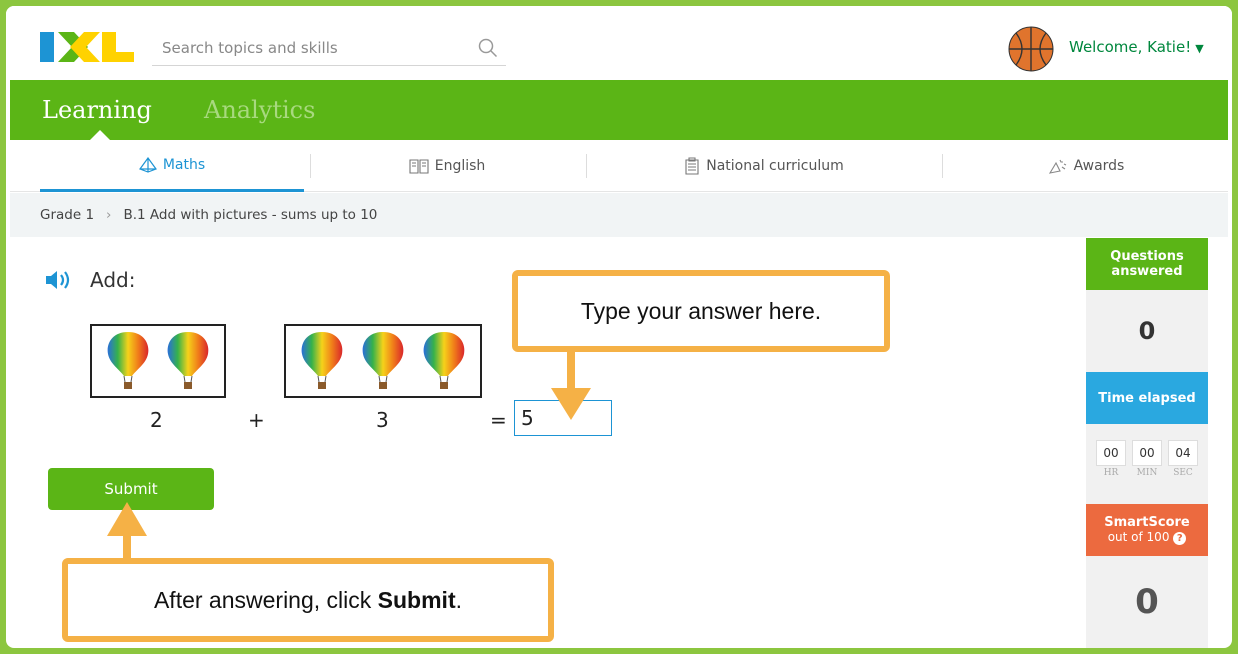 This screenshot has width=1238, height=654. I want to click on smartscore-header: SmartScore out of 100 ?, so click(1147, 530).